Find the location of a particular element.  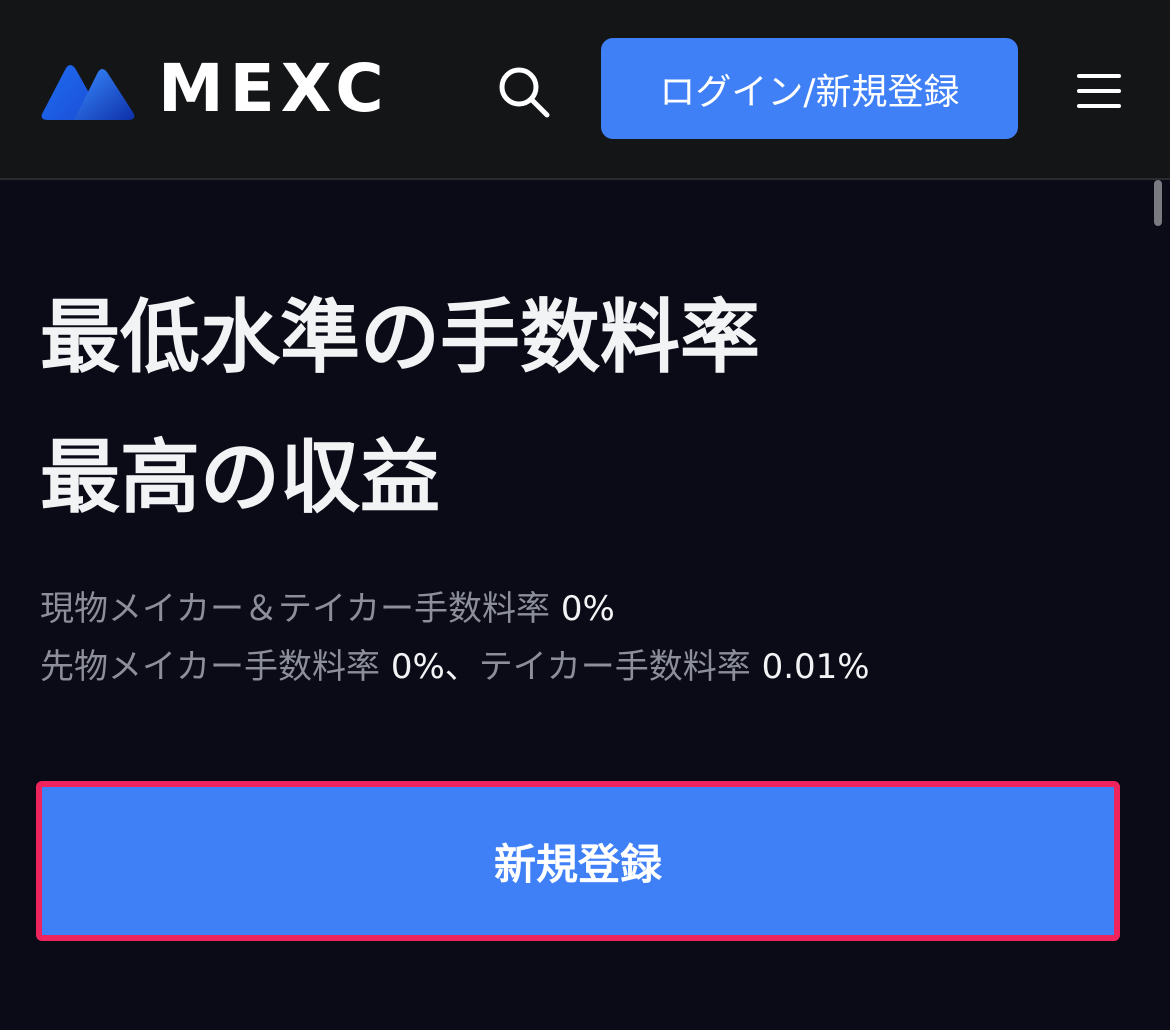

futures-maker-label: 先物メイカー手数料率 is located at coordinates (210, 667).